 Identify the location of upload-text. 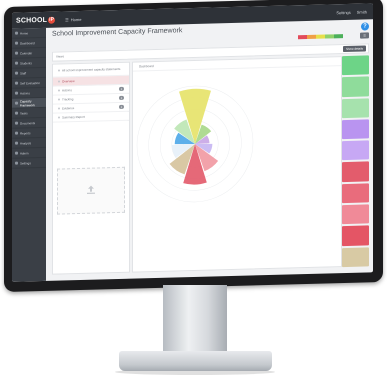
(91, 197).